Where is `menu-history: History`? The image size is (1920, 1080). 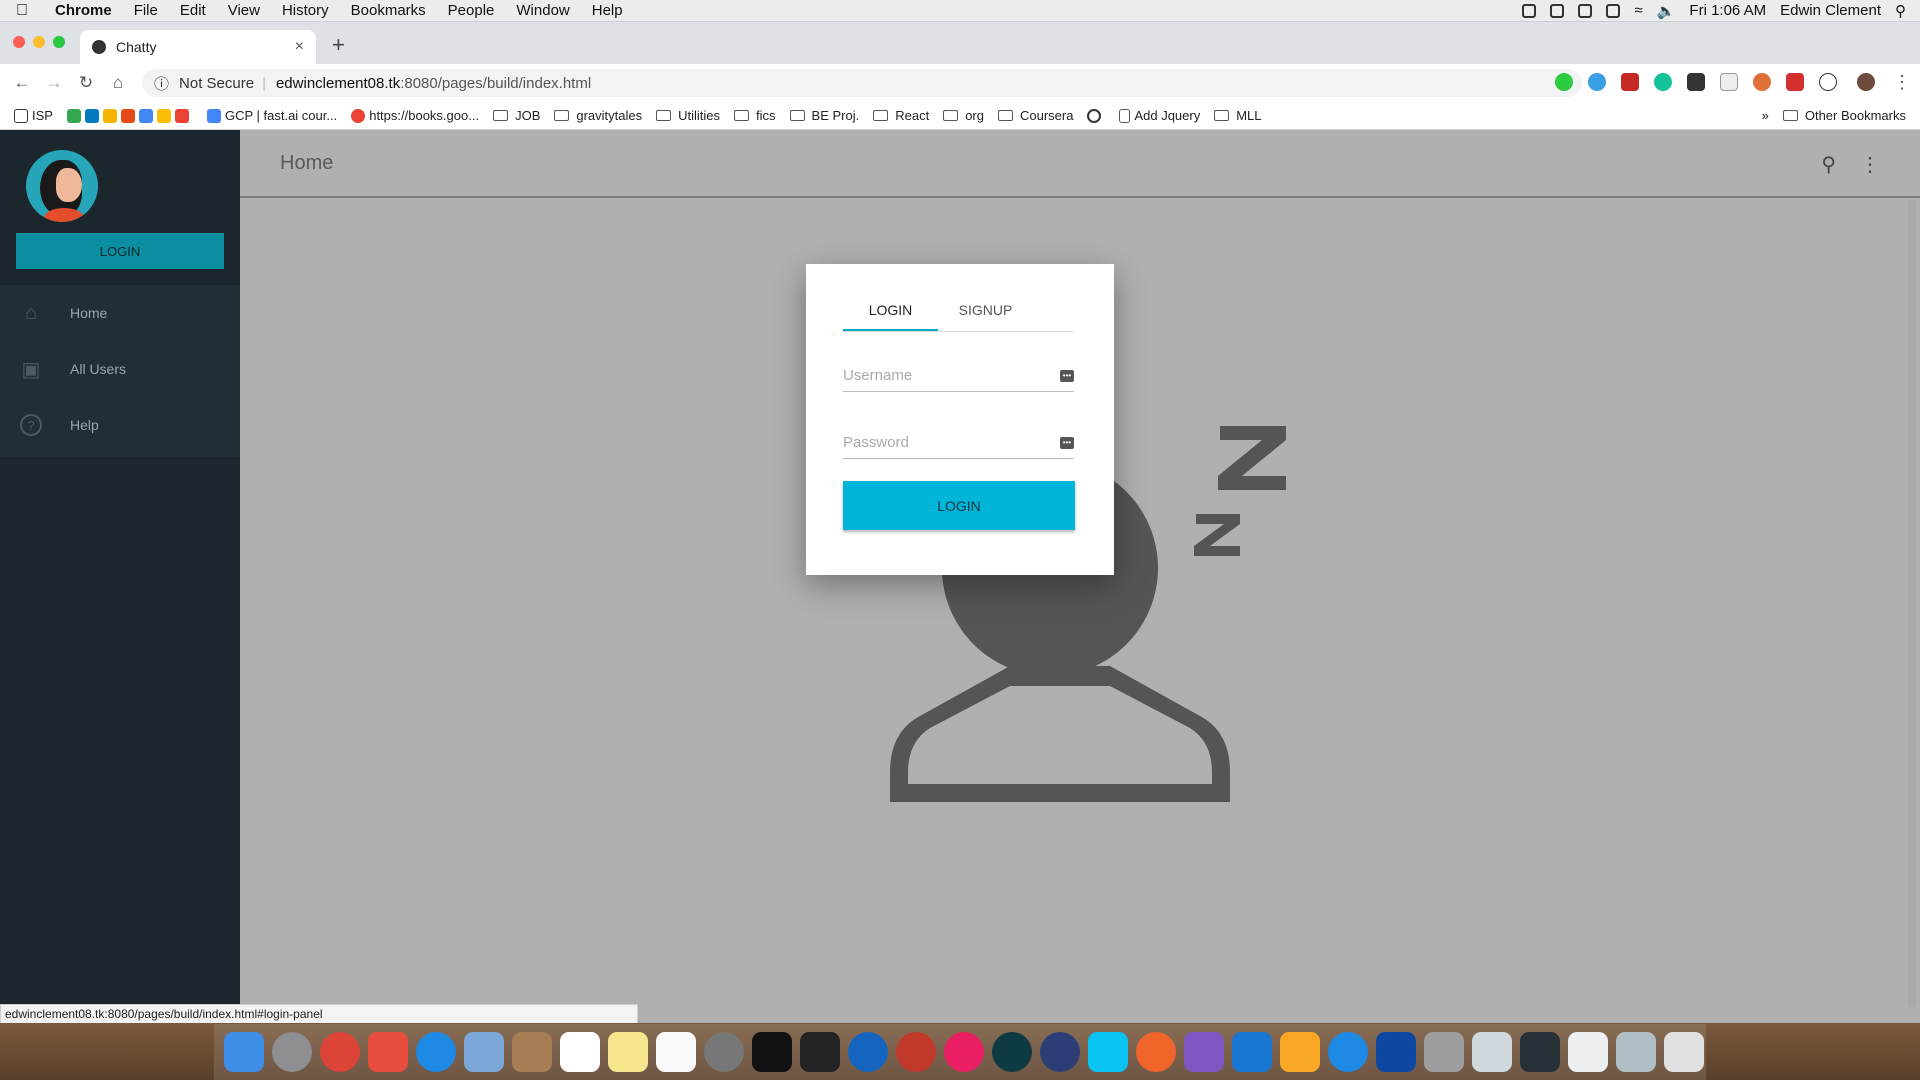 menu-history: History is located at coordinates (305, 10).